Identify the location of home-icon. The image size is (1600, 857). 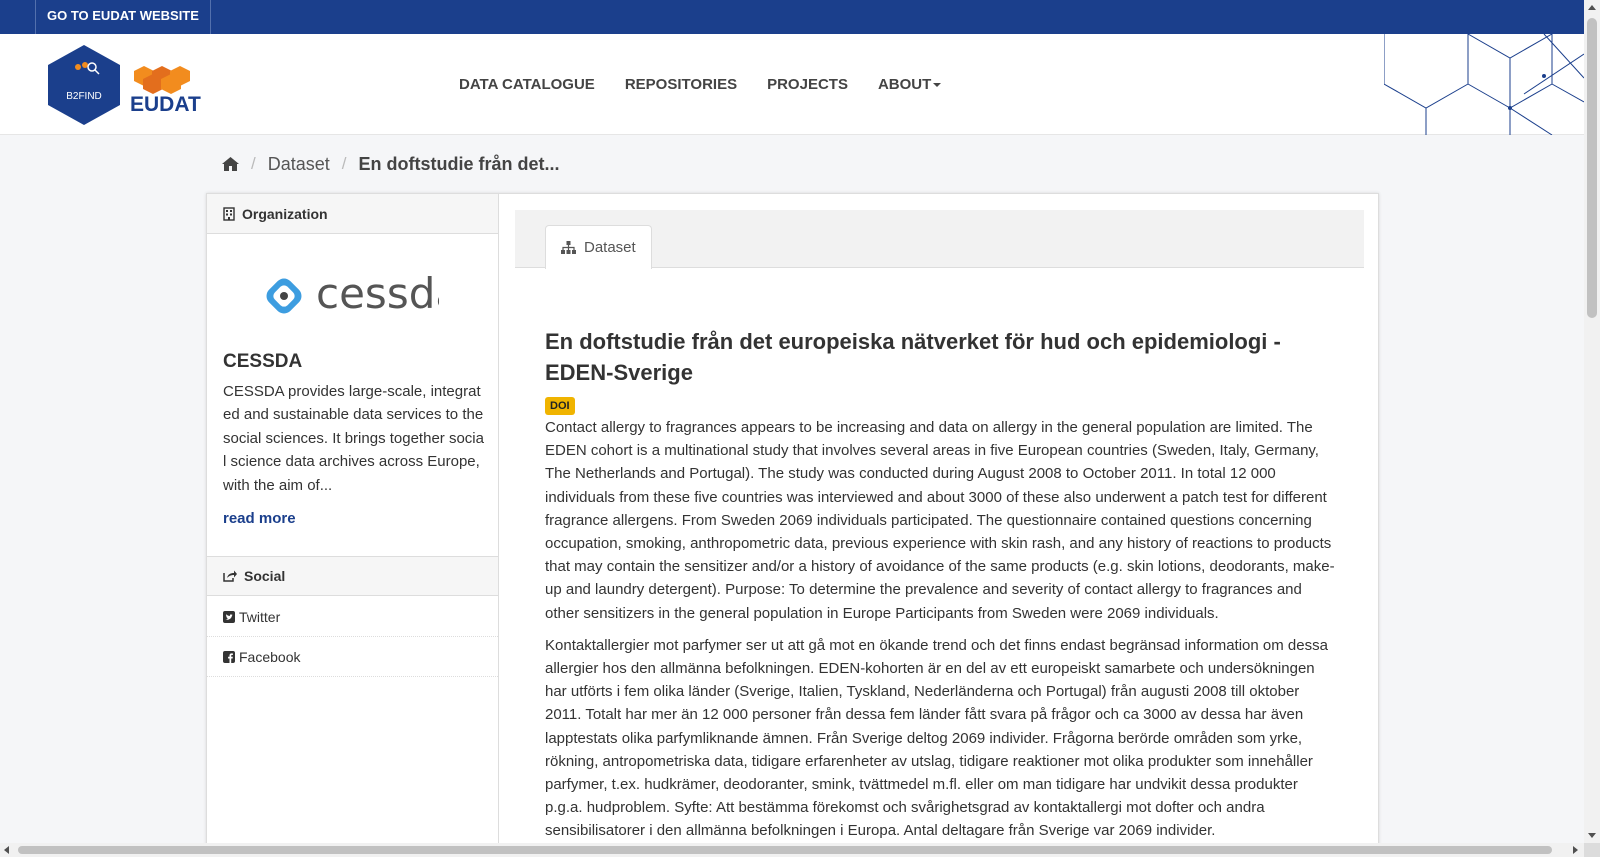
(230, 164).